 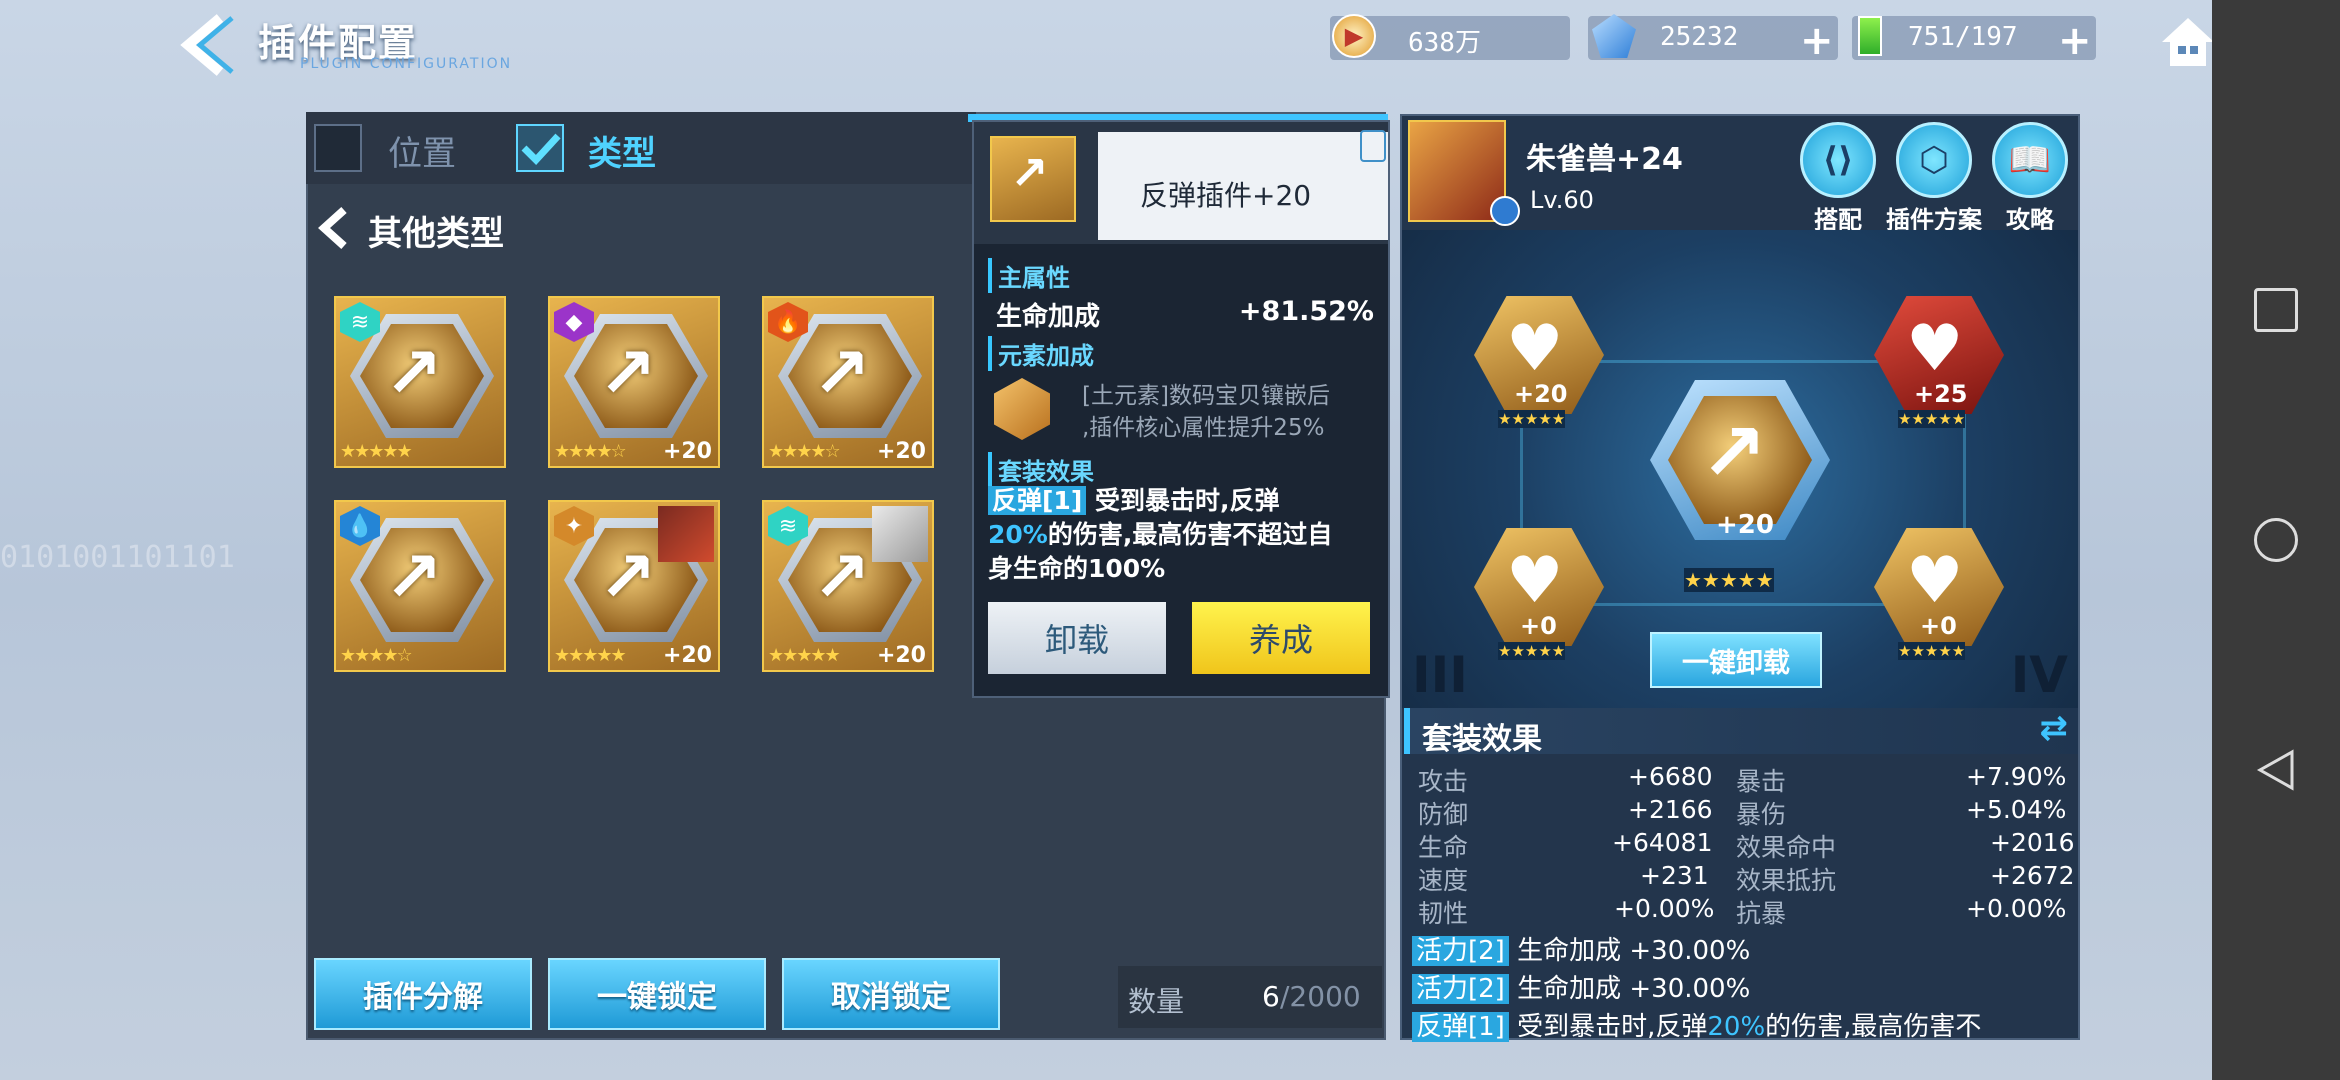 What do you see at coordinates (1745, 525) in the screenshot?
I see `slot-level: +20` at bounding box center [1745, 525].